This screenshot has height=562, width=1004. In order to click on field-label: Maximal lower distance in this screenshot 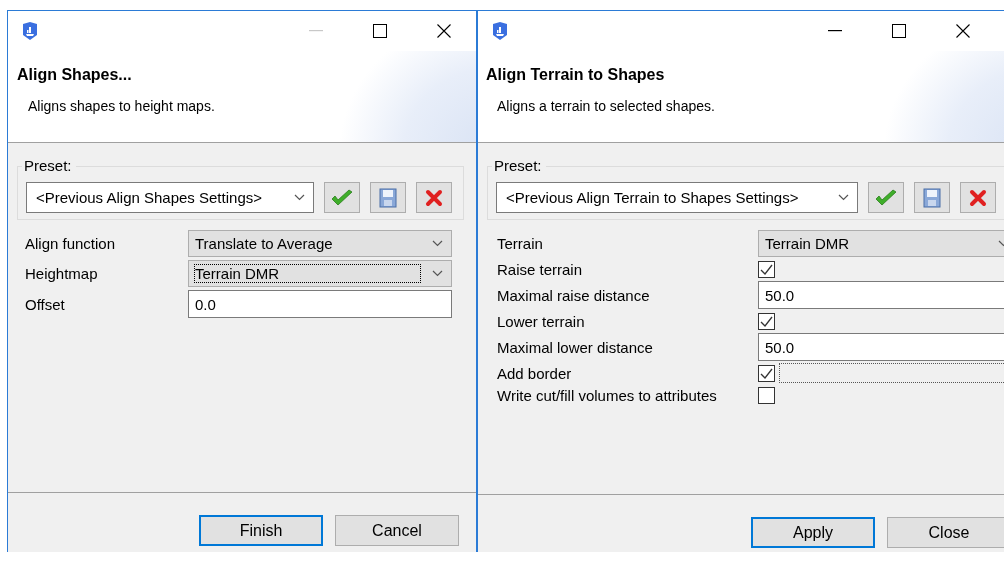, I will do `click(575, 347)`.